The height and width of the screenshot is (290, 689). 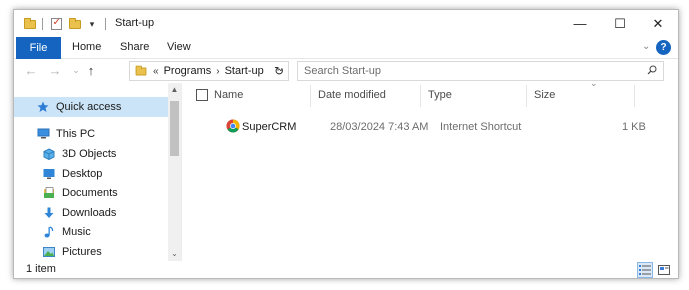 I want to click on sidebar-item-downloads: Downloads, so click(x=91, y=213).